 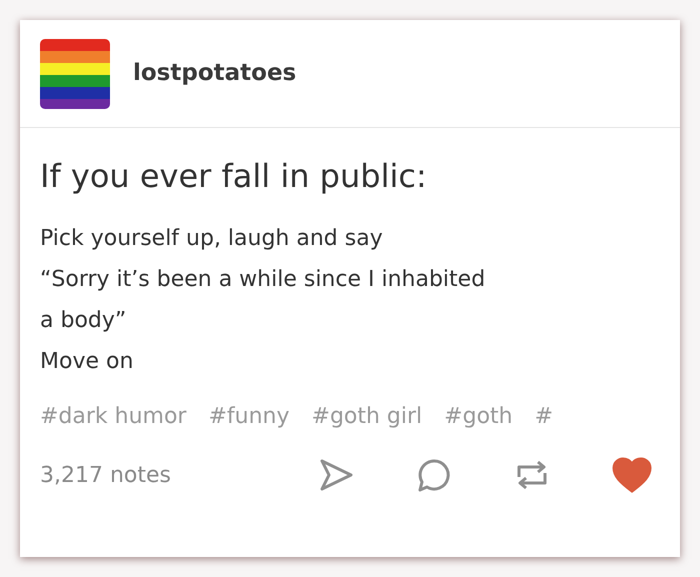 What do you see at coordinates (87, 362) in the screenshot?
I see `body-text-line: Move on` at bounding box center [87, 362].